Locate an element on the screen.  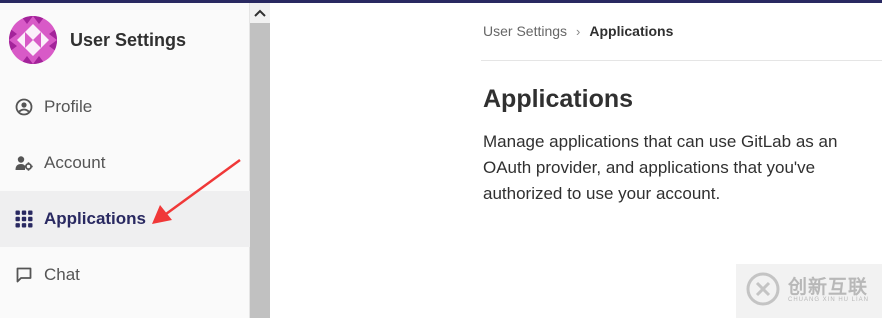
watermark-title: 创新互联 is located at coordinates (828, 287).